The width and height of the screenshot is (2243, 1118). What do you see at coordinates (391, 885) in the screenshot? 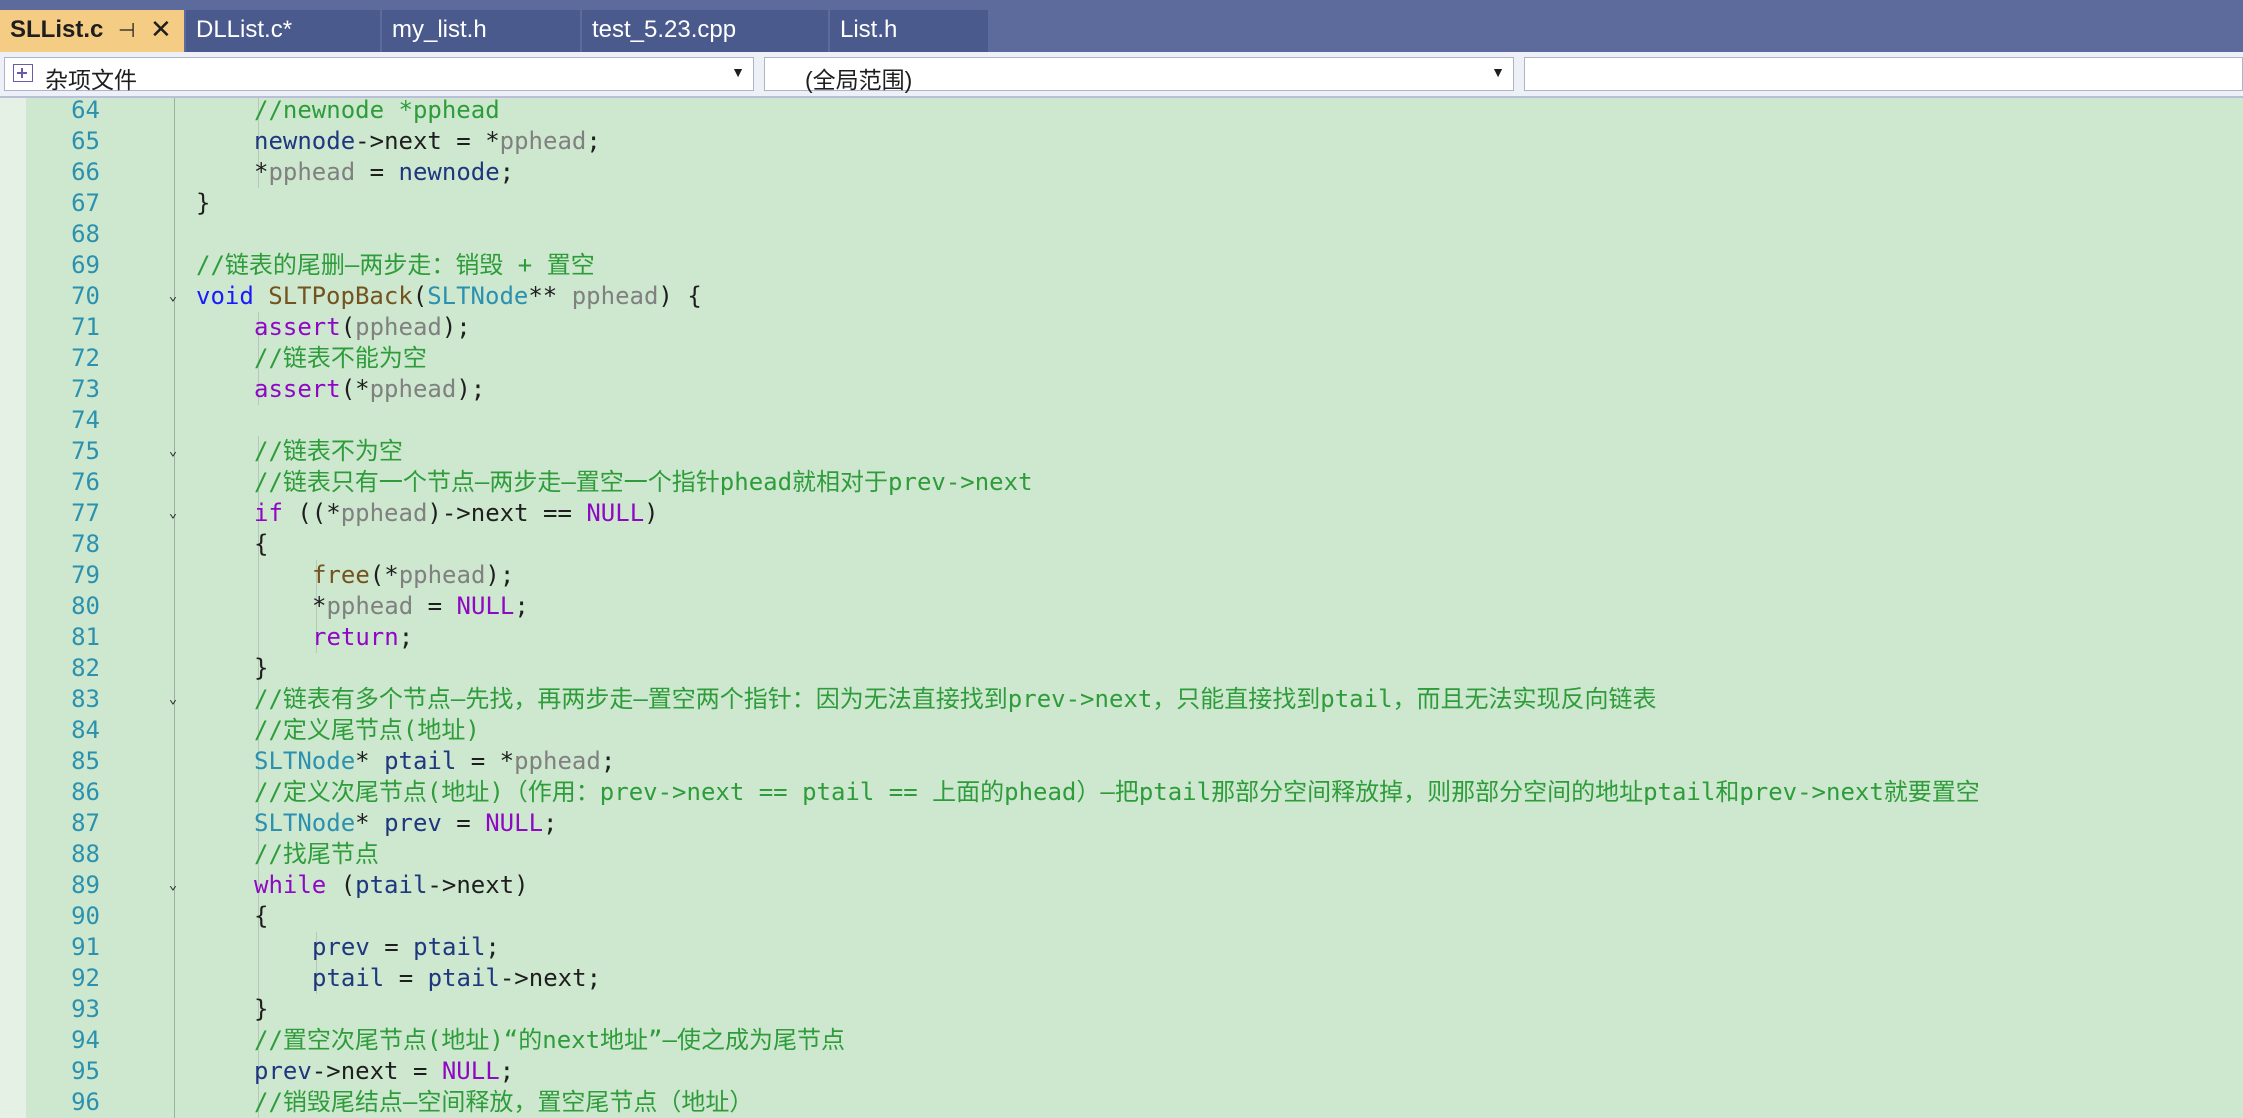
I see `code-token: ptail` at bounding box center [391, 885].